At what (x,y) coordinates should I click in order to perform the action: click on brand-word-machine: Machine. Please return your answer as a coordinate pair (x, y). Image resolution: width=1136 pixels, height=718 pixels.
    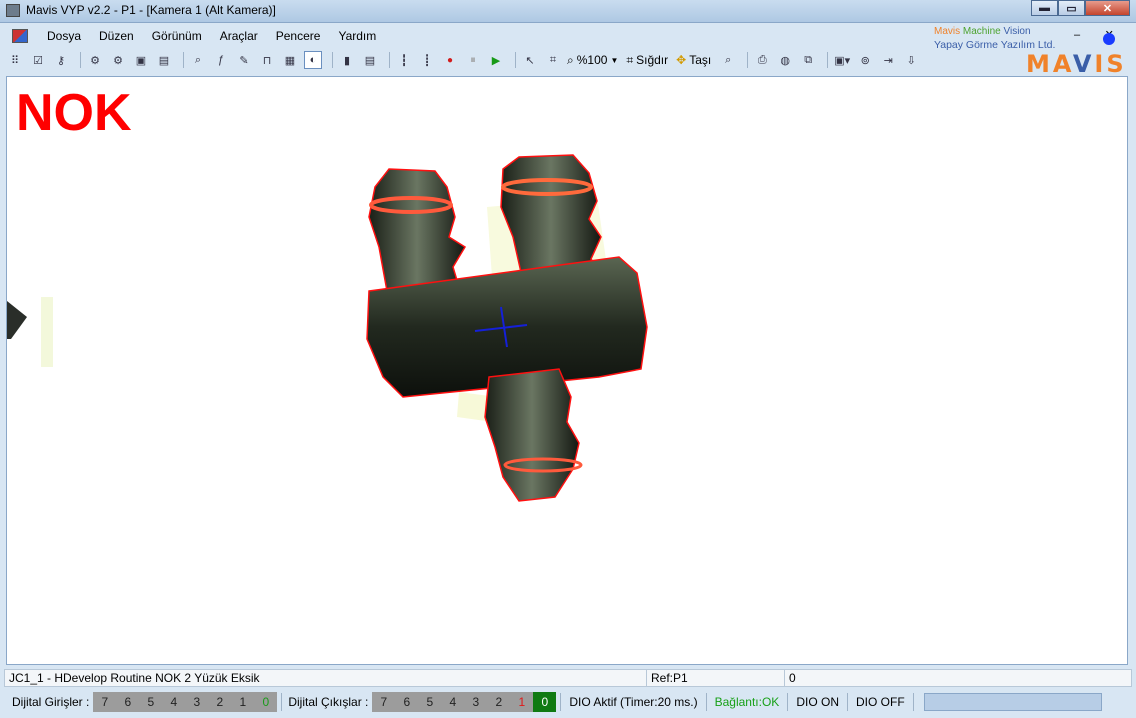
    Looking at the image, I should click on (981, 31).